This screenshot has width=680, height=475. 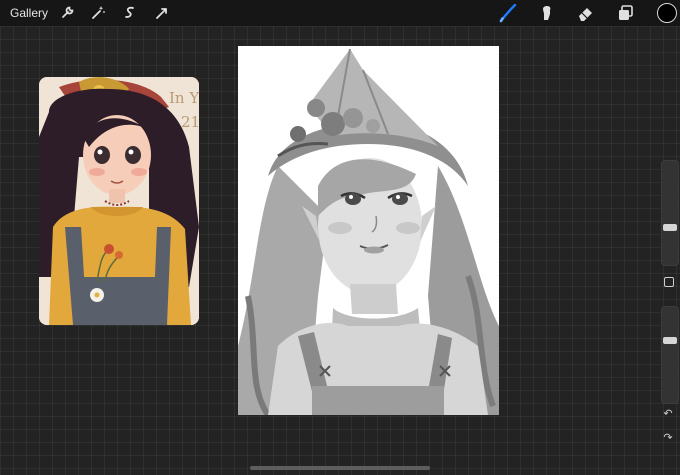 I want to click on reference-lettering-1: In Y, so click(x=184, y=98).